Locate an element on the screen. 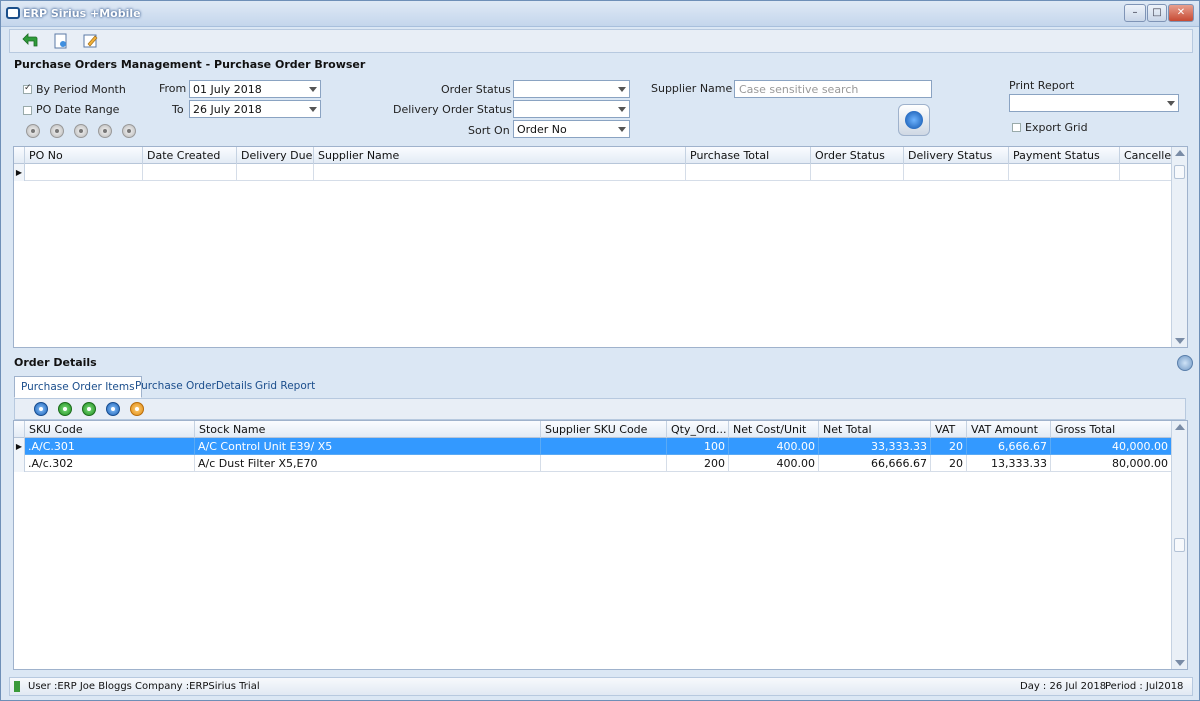 The image size is (1200, 701). print-report-label: Print Report is located at coordinates (1042, 85).